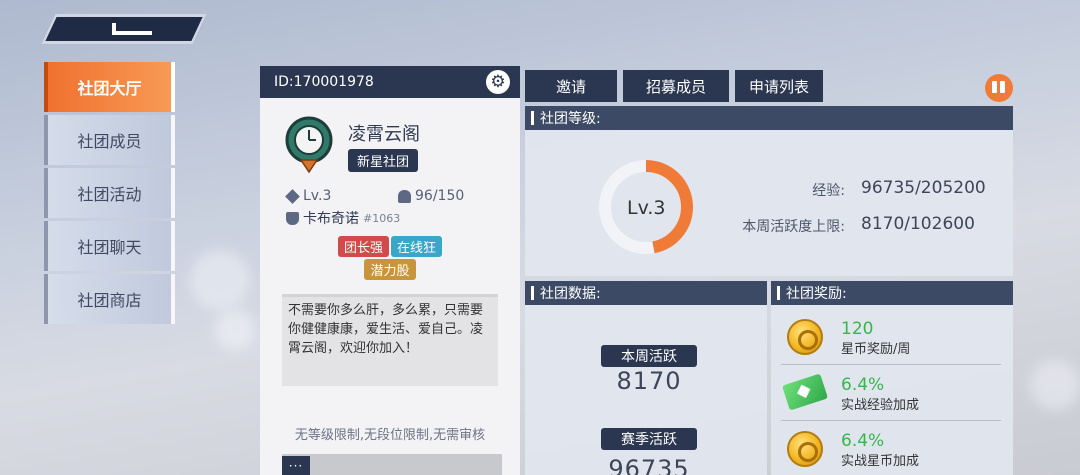 This screenshot has height=475, width=1080. I want to click on chat-bar, so click(392, 464).